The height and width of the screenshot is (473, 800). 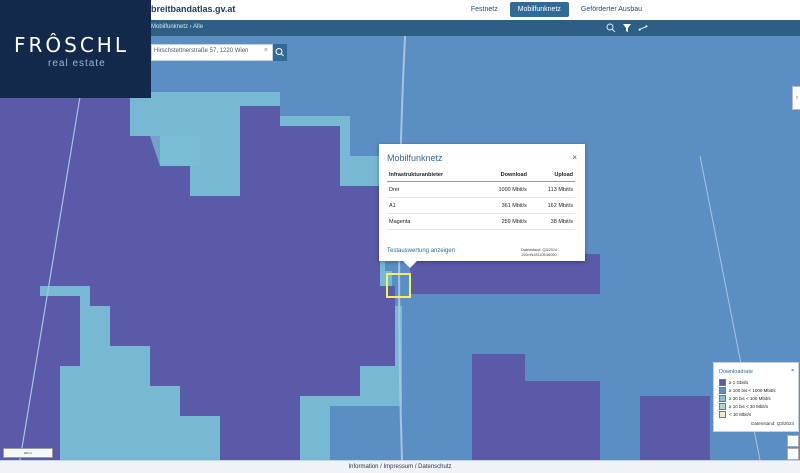 I want to click on layers-button, so click(x=793, y=454).